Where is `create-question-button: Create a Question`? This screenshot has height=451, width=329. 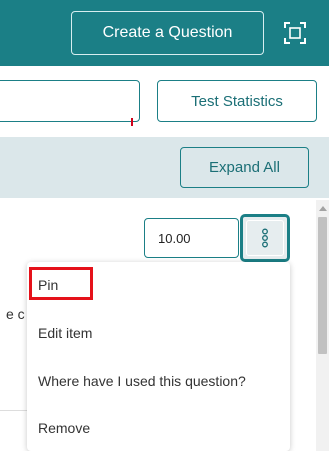 create-question-button: Create a Question is located at coordinates (167, 33).